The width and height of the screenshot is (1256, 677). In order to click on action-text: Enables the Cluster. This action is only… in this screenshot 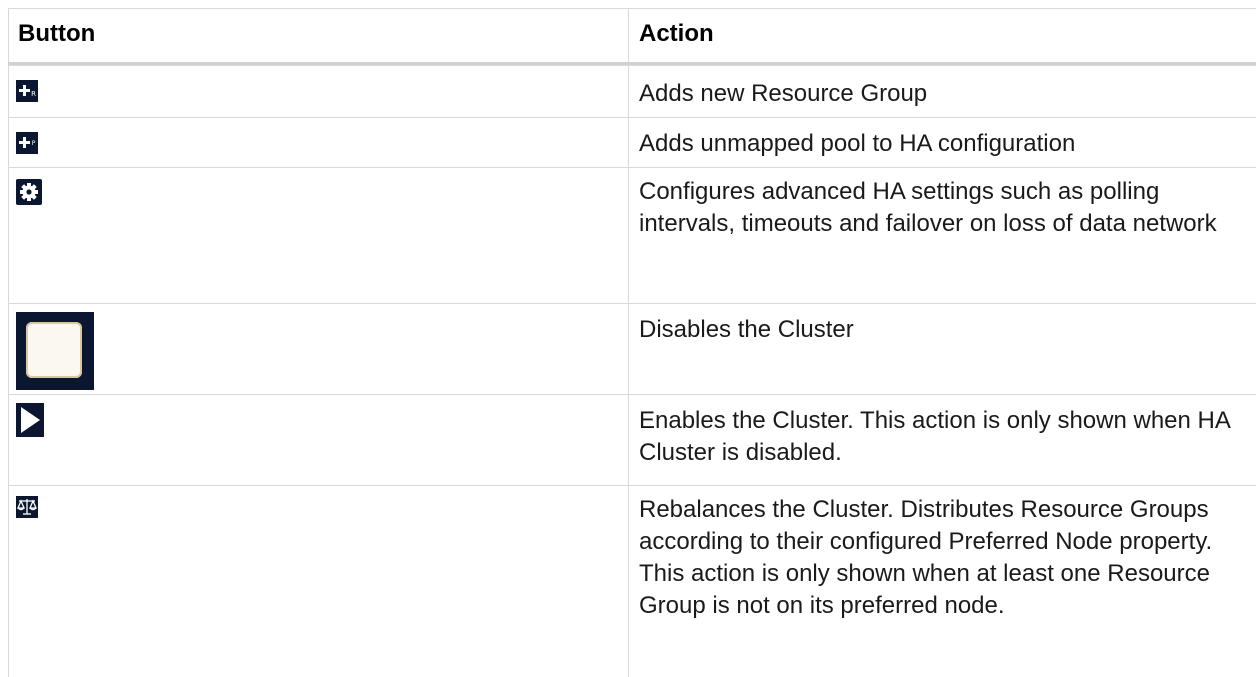, I will do `click(934, 436)`.